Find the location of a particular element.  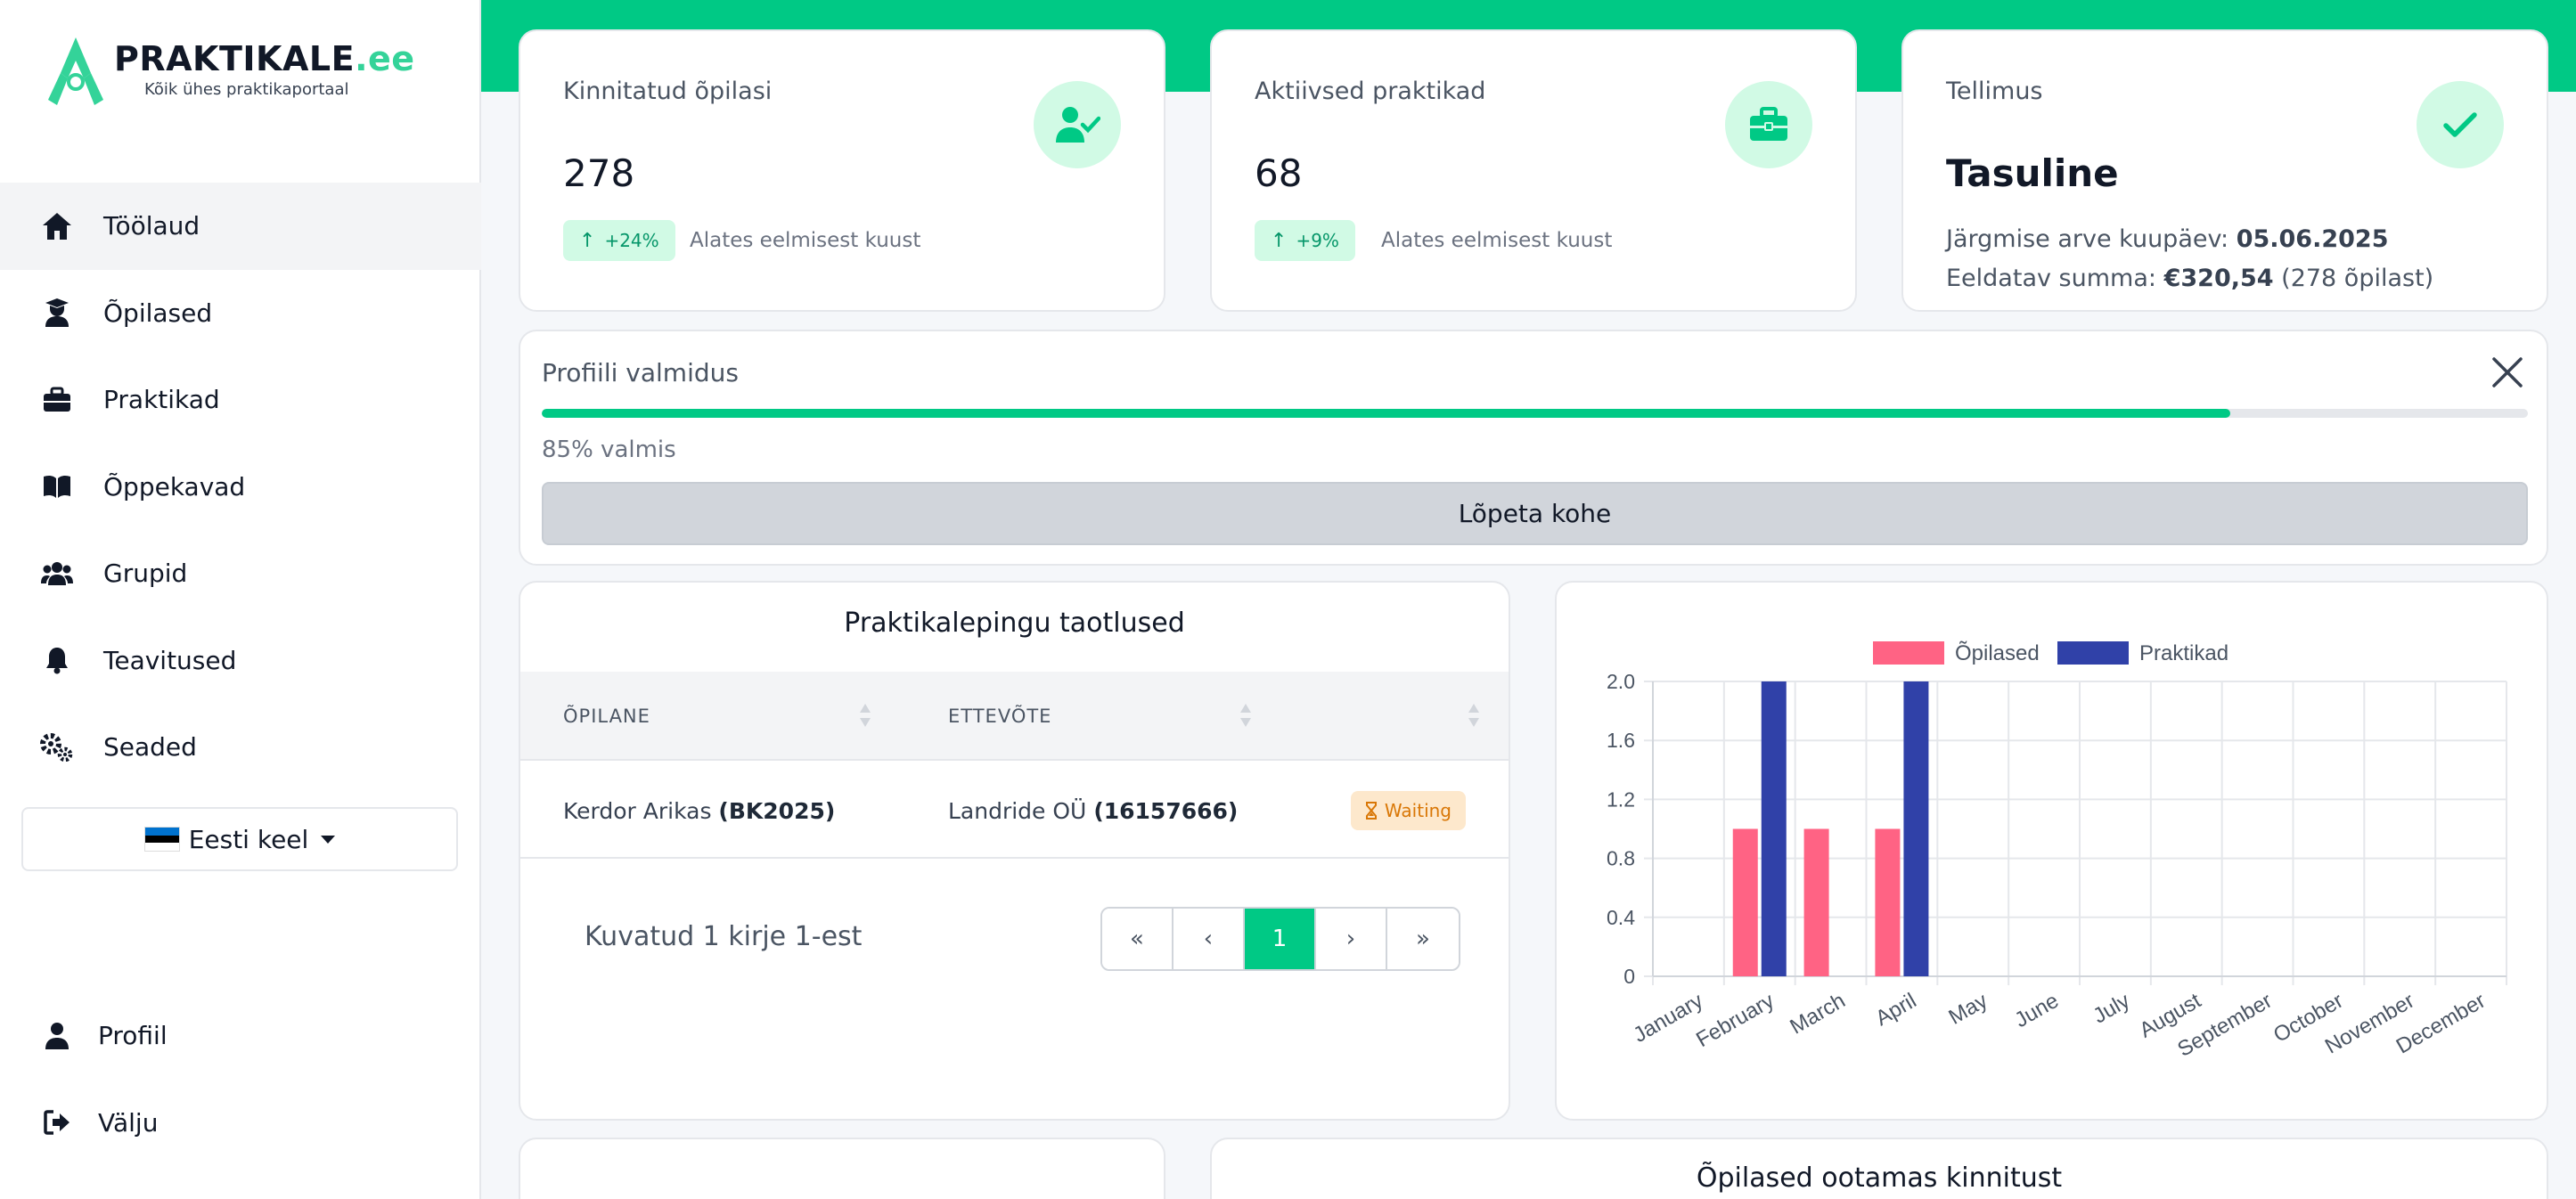

bottom-left-card is located at coordinates (842, 1169).